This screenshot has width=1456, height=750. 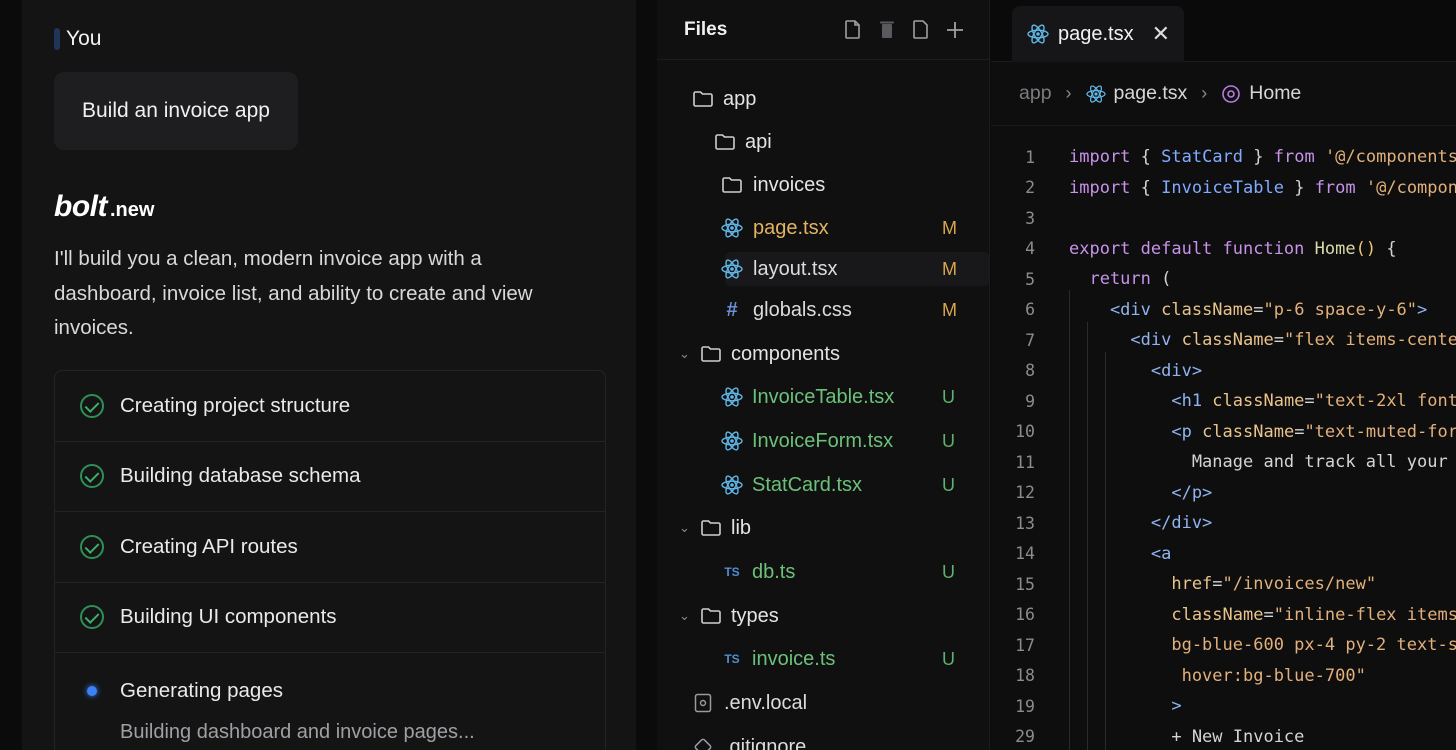 What do you see at coordinates (228, 617) in the screenshot?
I see `step-label: Building UI components` at bounding box center [228, 617].